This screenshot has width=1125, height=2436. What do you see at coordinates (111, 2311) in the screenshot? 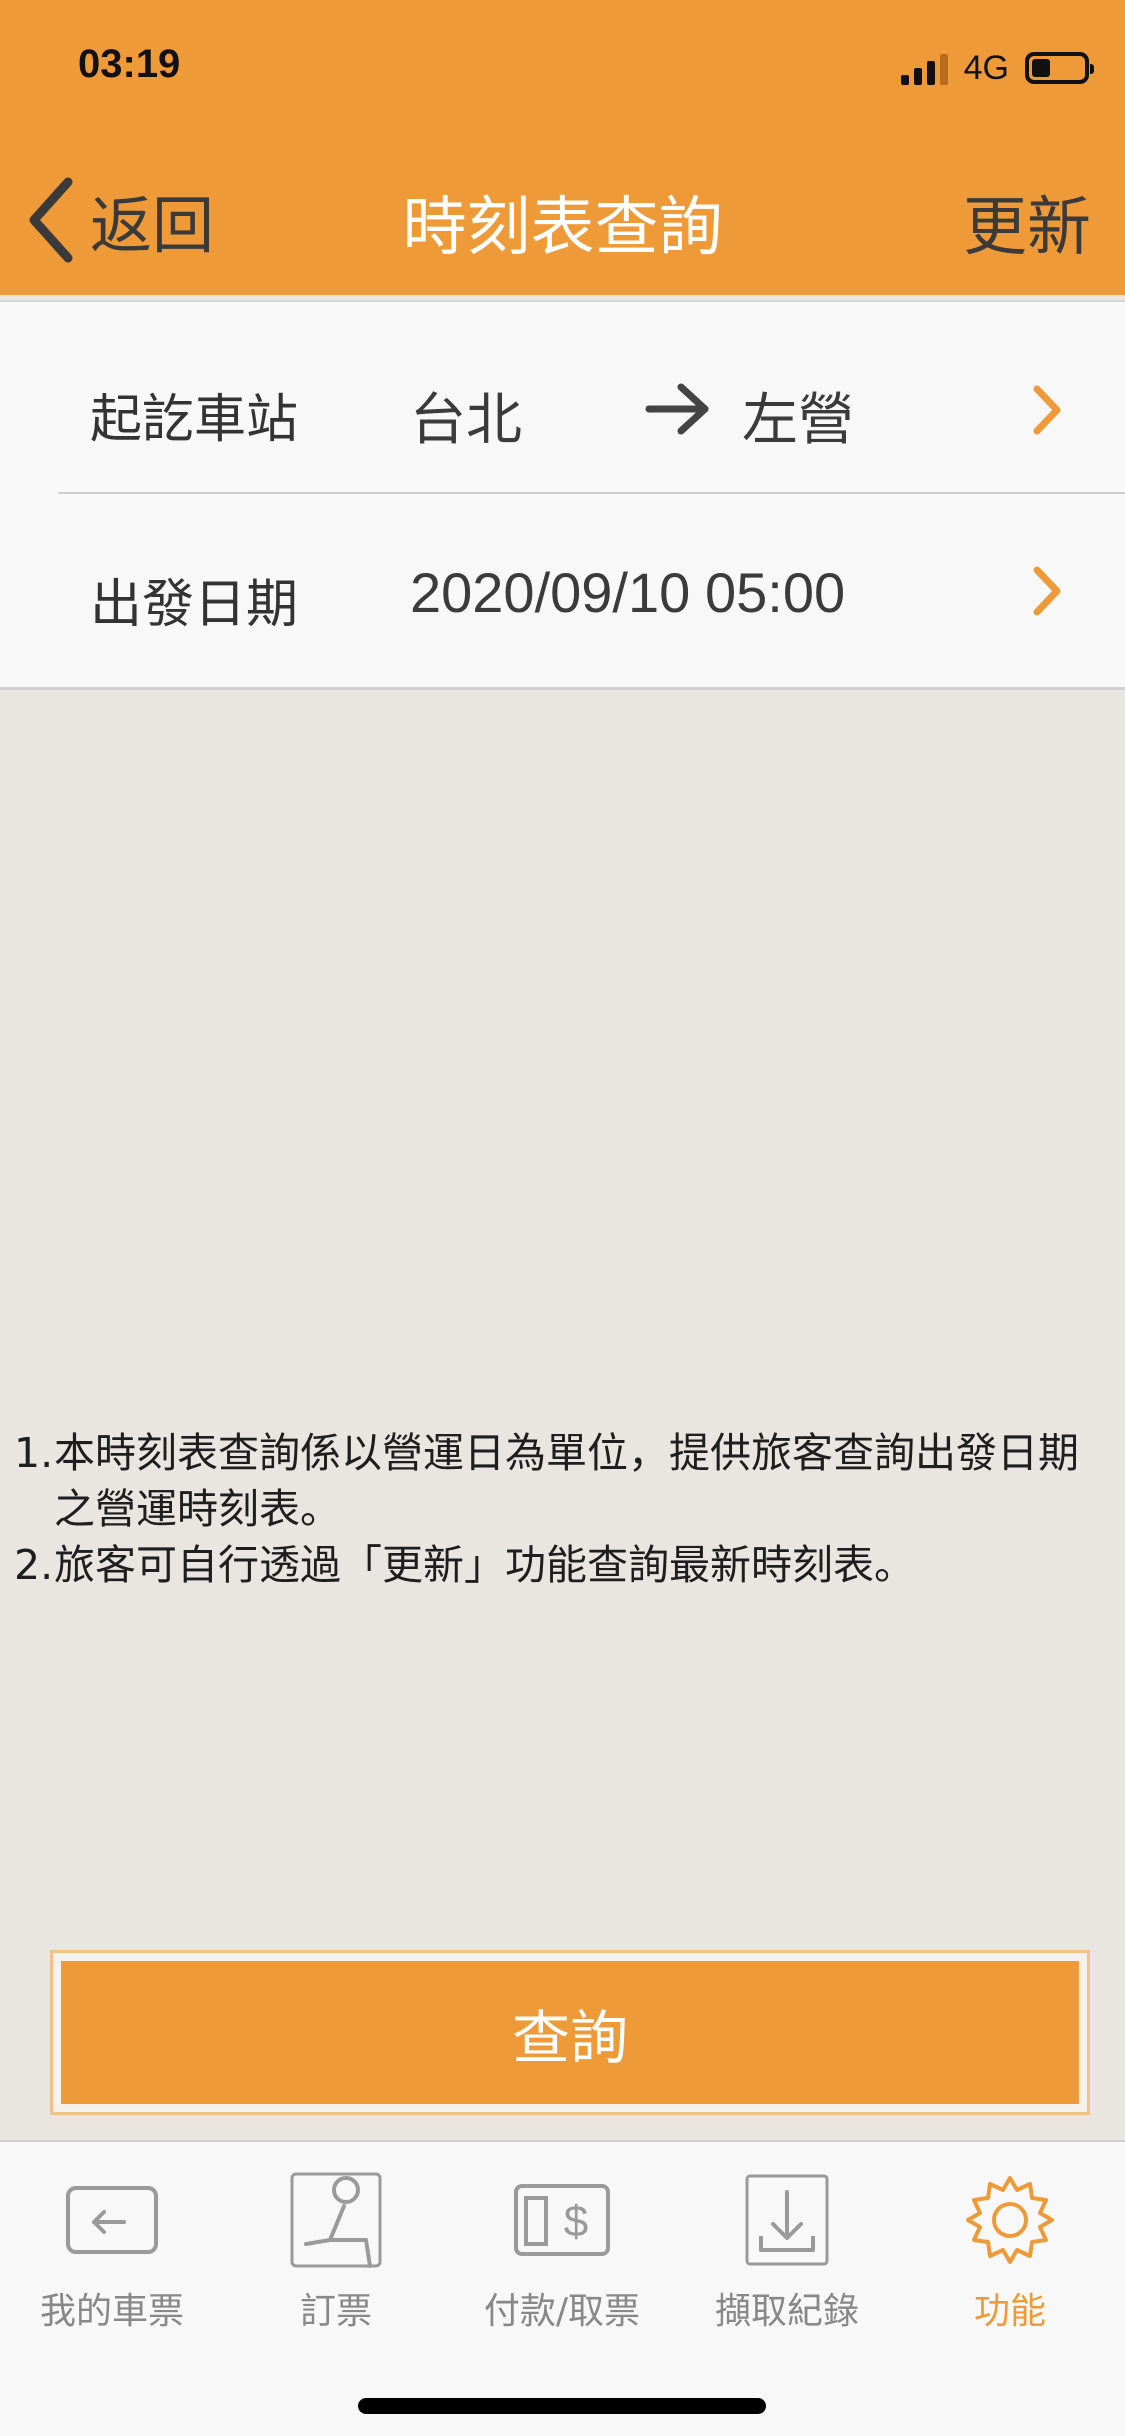
I see `tab-label: 我的車票` at bounding box center [111, 2311].